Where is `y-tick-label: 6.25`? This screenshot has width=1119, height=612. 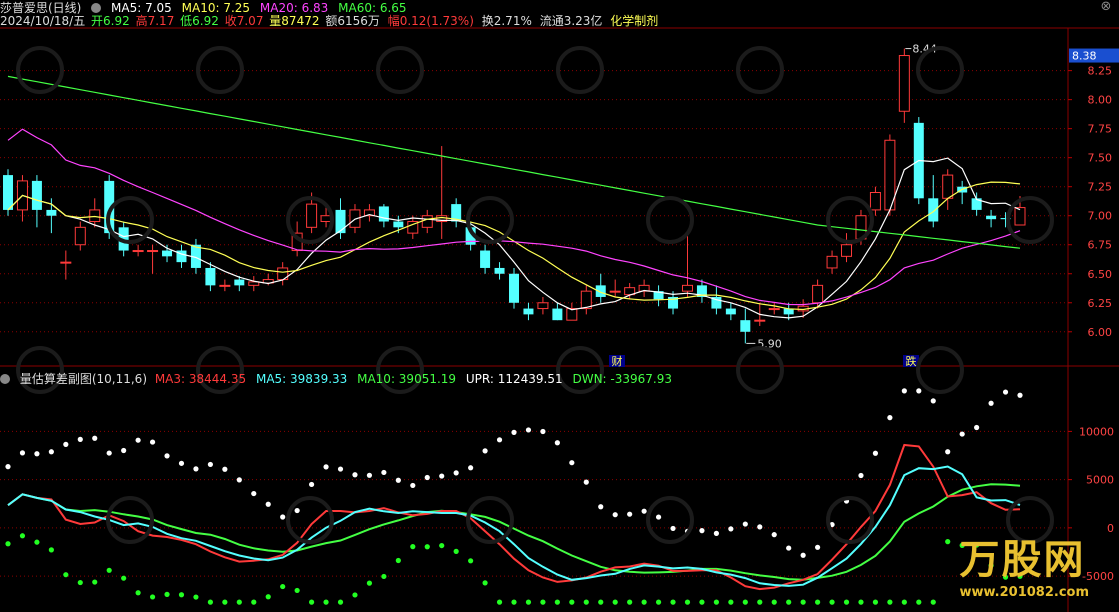
y-tick-label: 6.25 is located at coordinates (1100, 303).